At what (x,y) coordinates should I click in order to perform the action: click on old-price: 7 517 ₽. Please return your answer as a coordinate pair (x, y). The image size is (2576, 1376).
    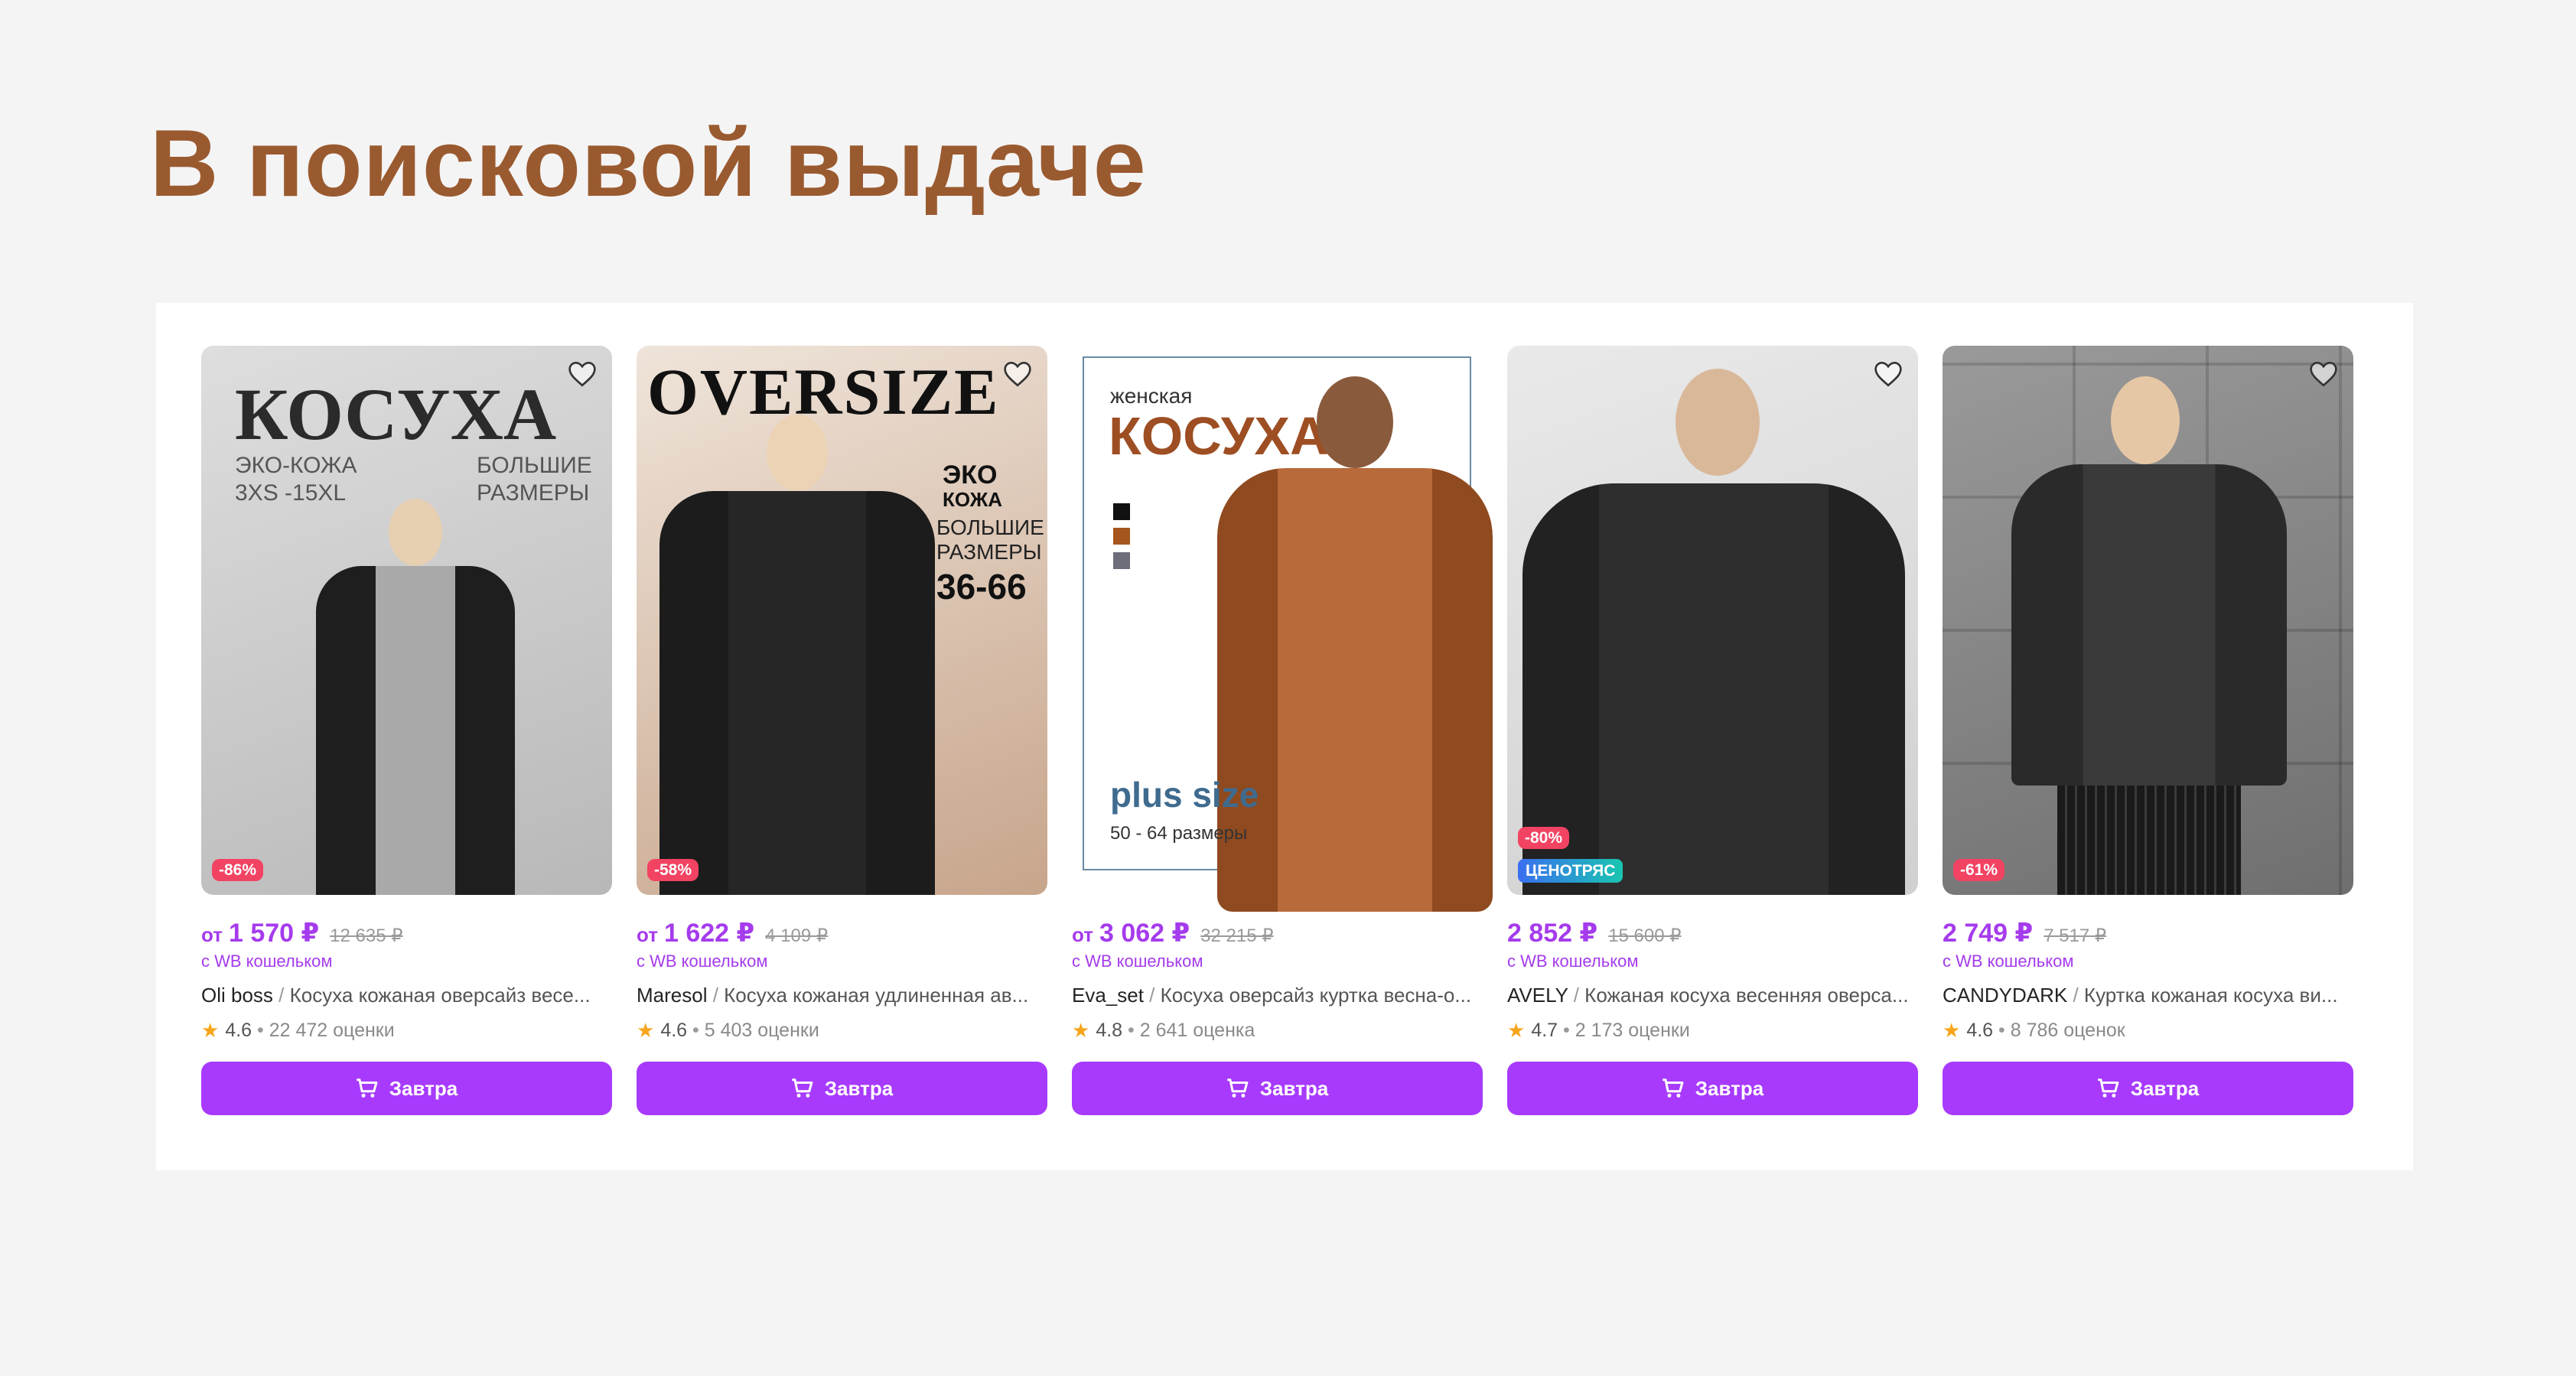
    Looking at the image, I should click on (2076, 935).